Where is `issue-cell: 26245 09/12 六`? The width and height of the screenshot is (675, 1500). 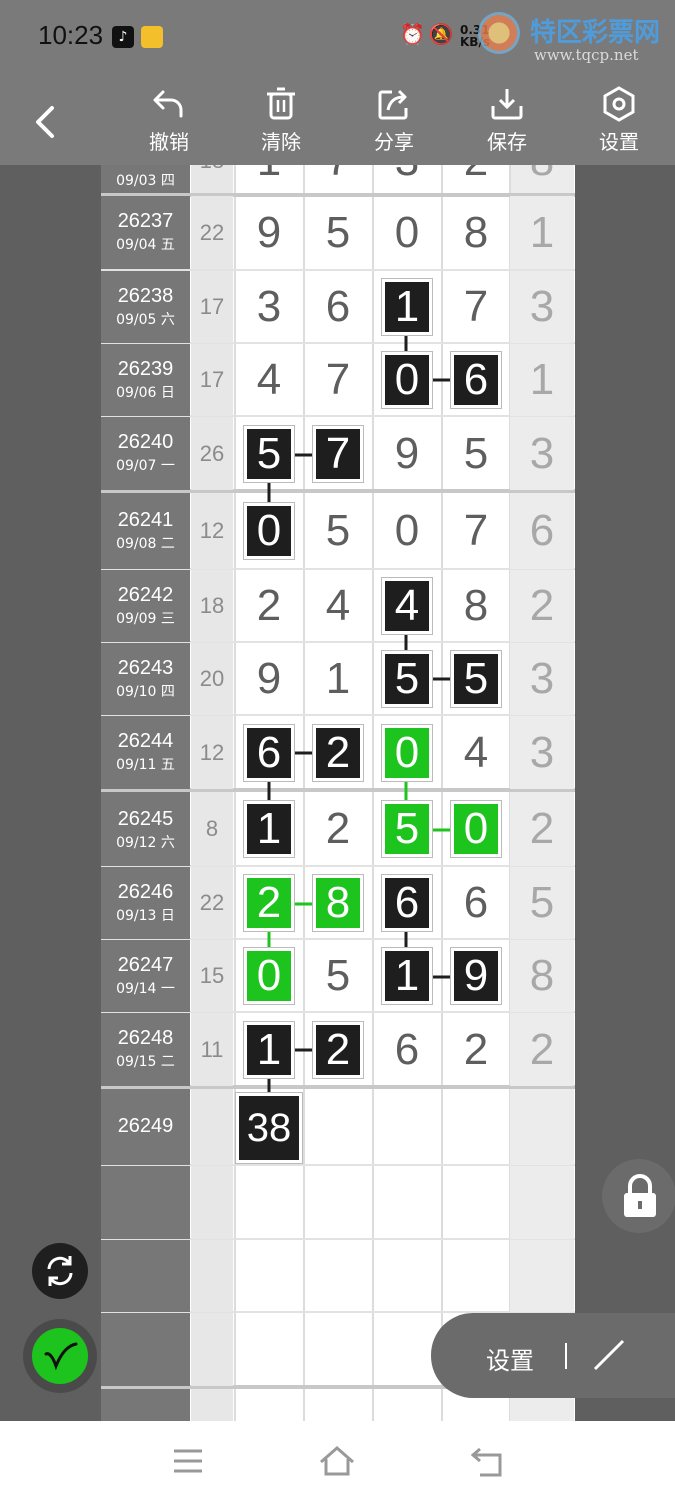
issue-cell: 26245 09/12 六 is located at coordinates (145, 829).